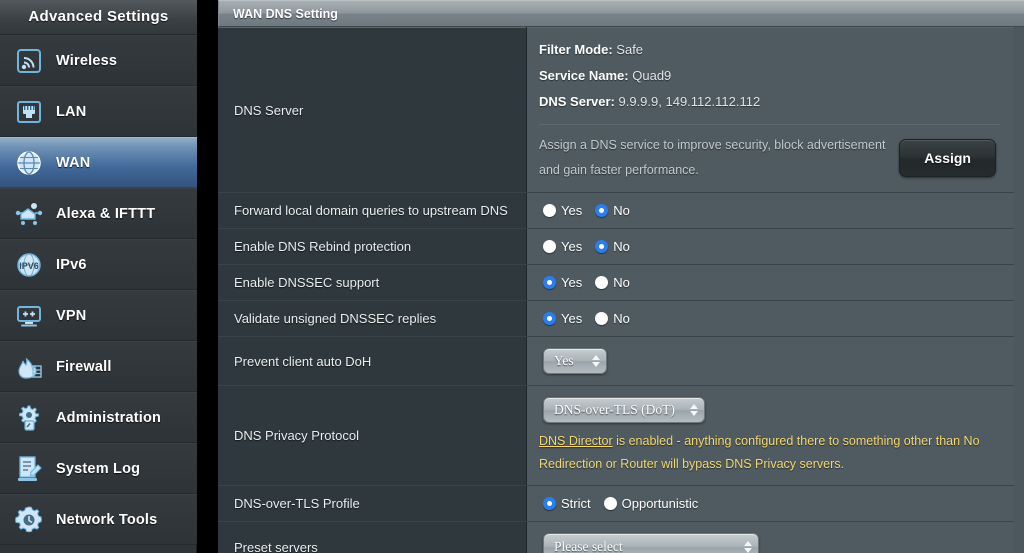 The height and width of the screenshot is (553, 1024). Describe the element at coordinates (73, 162) in the screenshot. I see `sidebar-item-label: WAN` at that location.